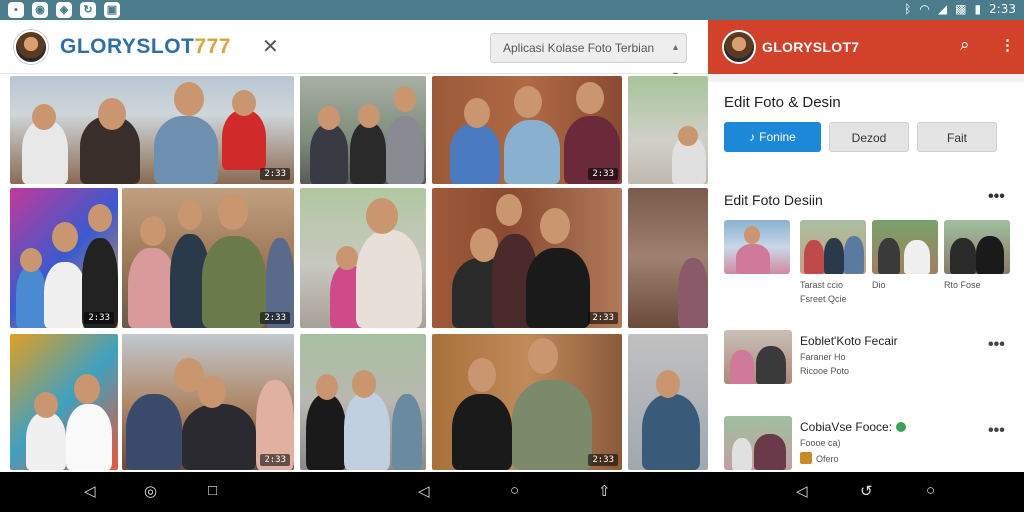 The image size is (1024, 512). I want to click on fait-button: Fait, so click(957, 137).